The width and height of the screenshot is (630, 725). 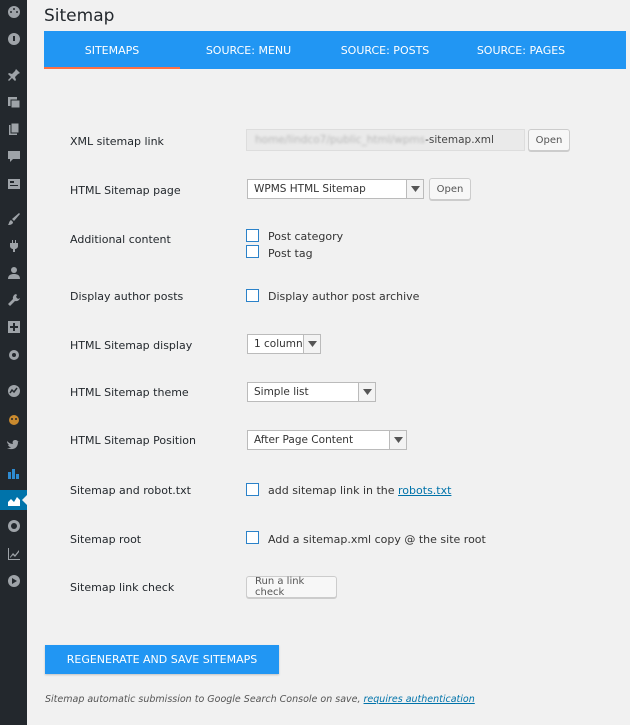 I want to click on post-category-checkbox, so click(x=252, y=235).